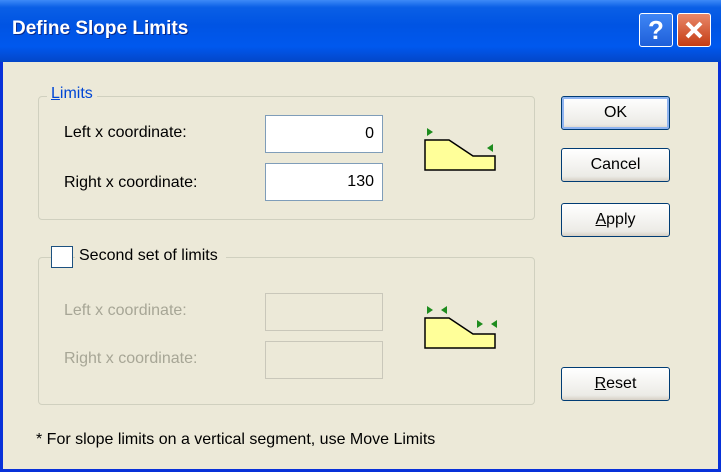 The width and height of the screenshot is (721, 472). I want to click on close-button, so click(694, 30).